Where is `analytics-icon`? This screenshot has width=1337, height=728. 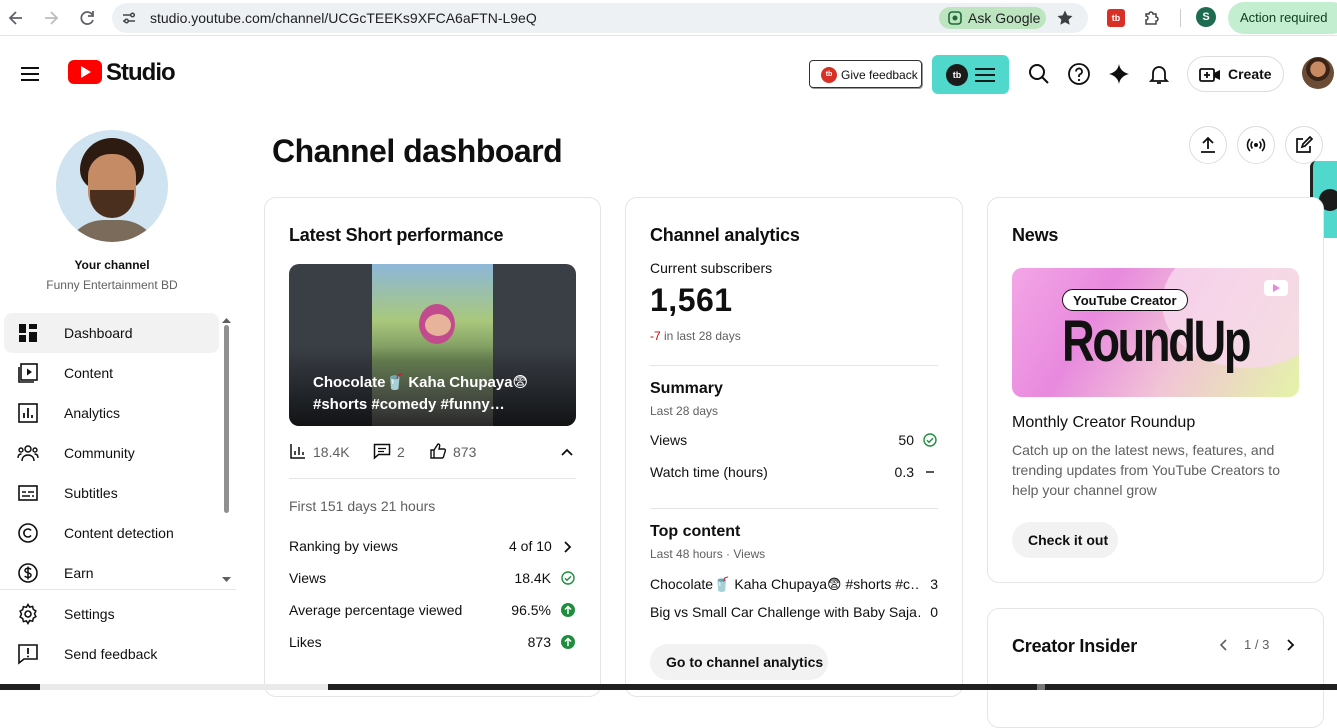
analytics-icon is located at coordinates (28, 413).